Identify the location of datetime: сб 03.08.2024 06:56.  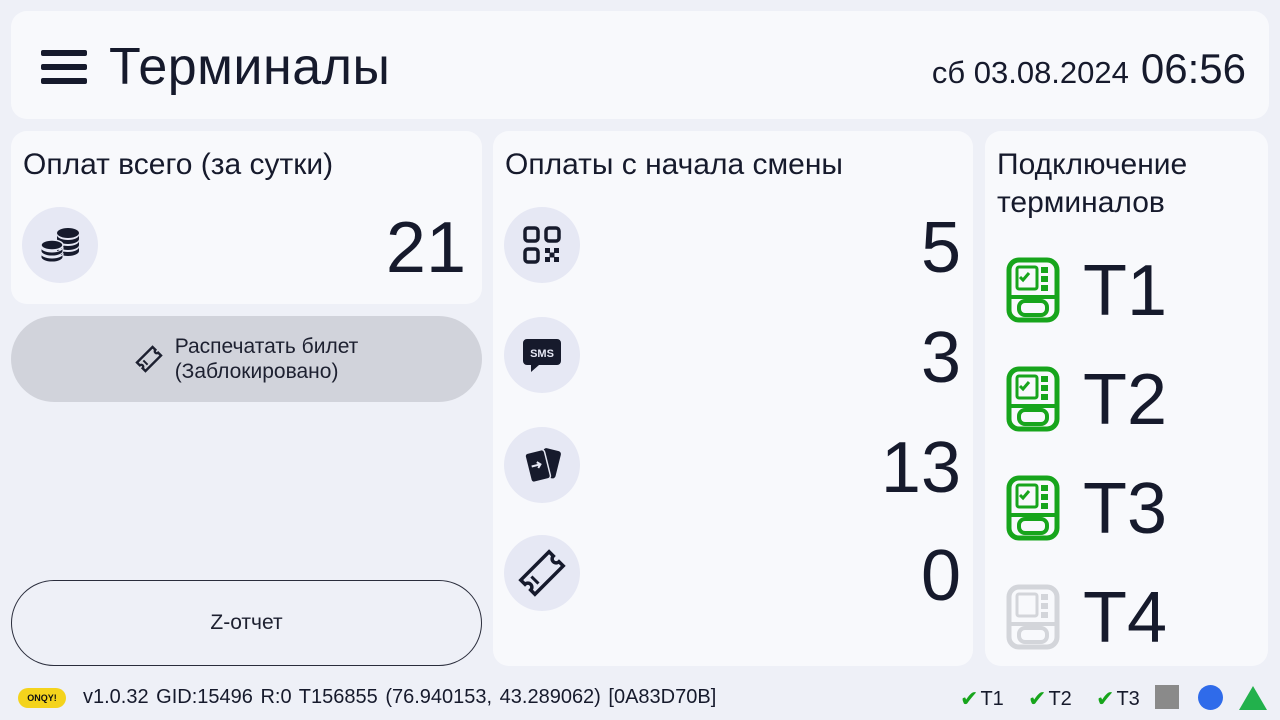
(1089, 69).